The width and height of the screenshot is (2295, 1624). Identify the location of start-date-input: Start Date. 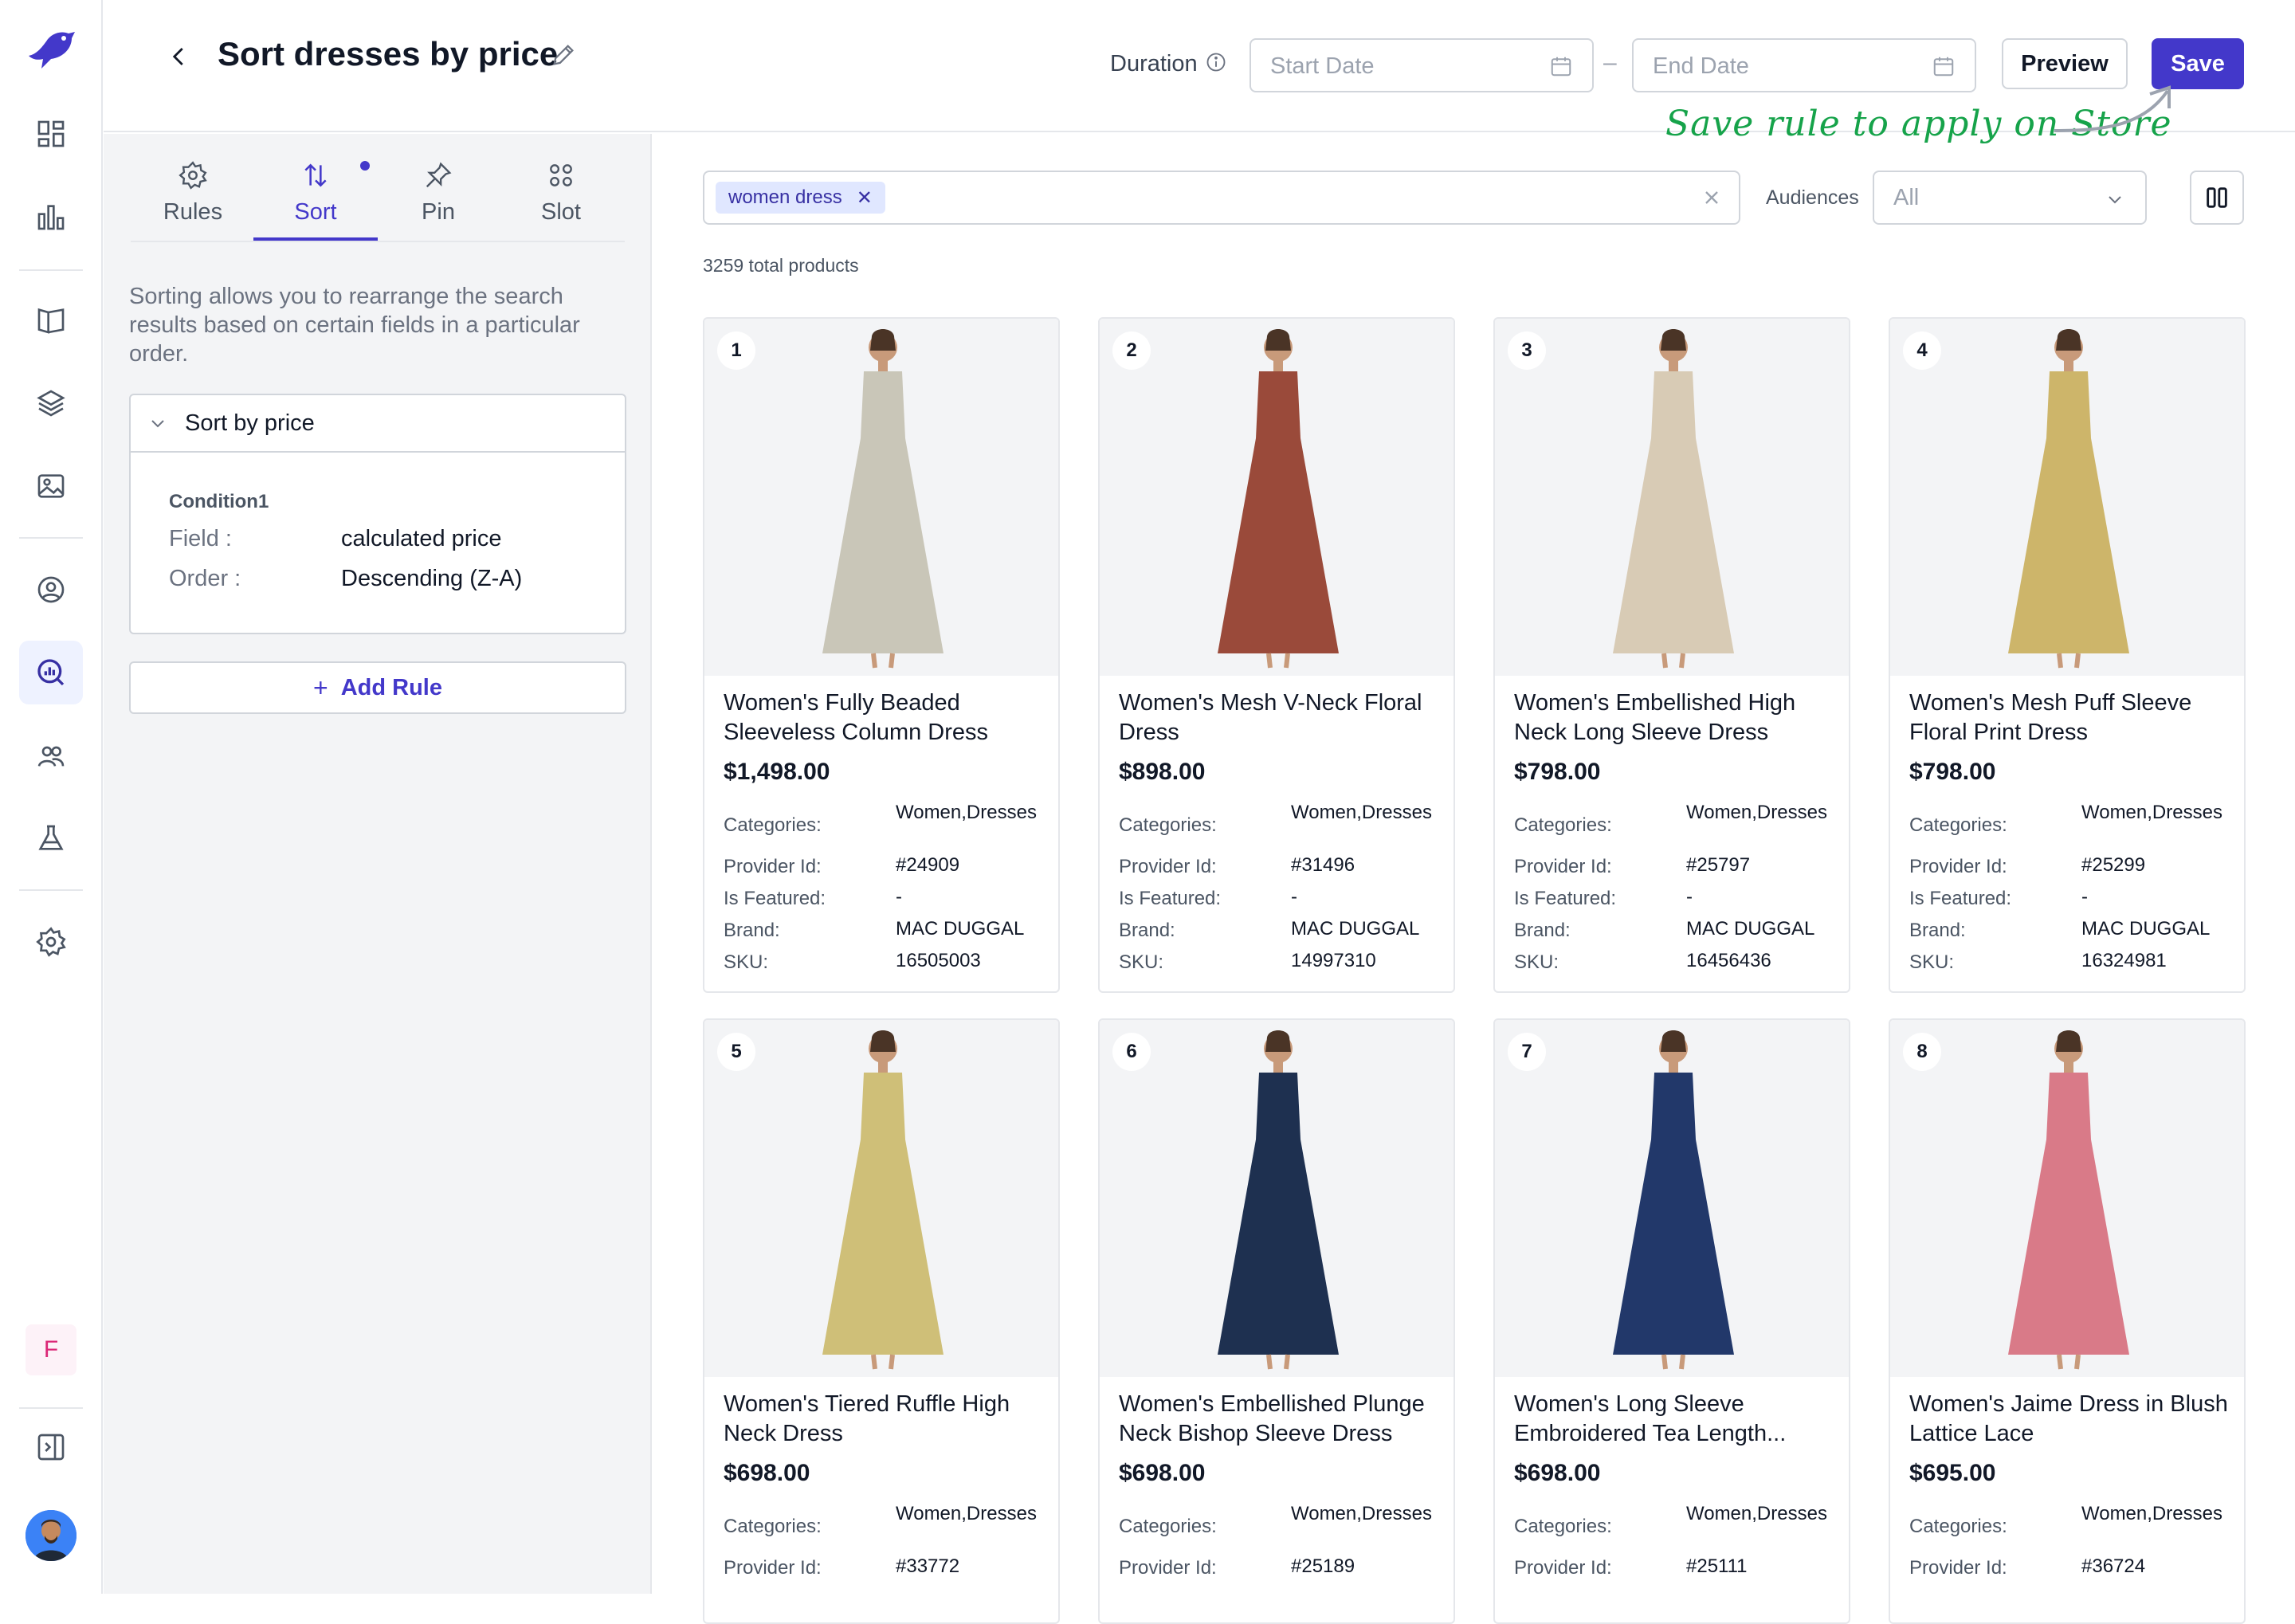
(1422, 65).